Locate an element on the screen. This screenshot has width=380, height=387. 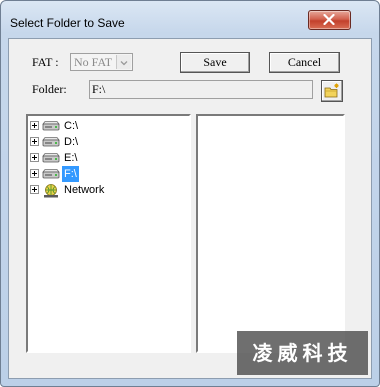
fat-dropdown: No FAT is located at coordinates (101, 62).